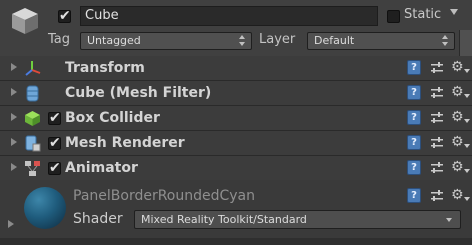 The height and width of the screenshot is (245, 472). What do you see at coordinates (381, 41) in the screenshot?
I see `layer-dropdown: Default` at bounding box center [381, 41].